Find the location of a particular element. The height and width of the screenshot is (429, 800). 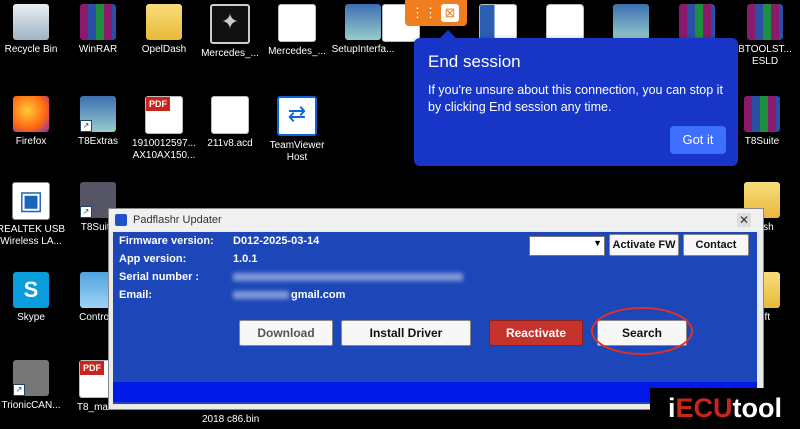

highlight-circle is located at coordinates (642, 331).